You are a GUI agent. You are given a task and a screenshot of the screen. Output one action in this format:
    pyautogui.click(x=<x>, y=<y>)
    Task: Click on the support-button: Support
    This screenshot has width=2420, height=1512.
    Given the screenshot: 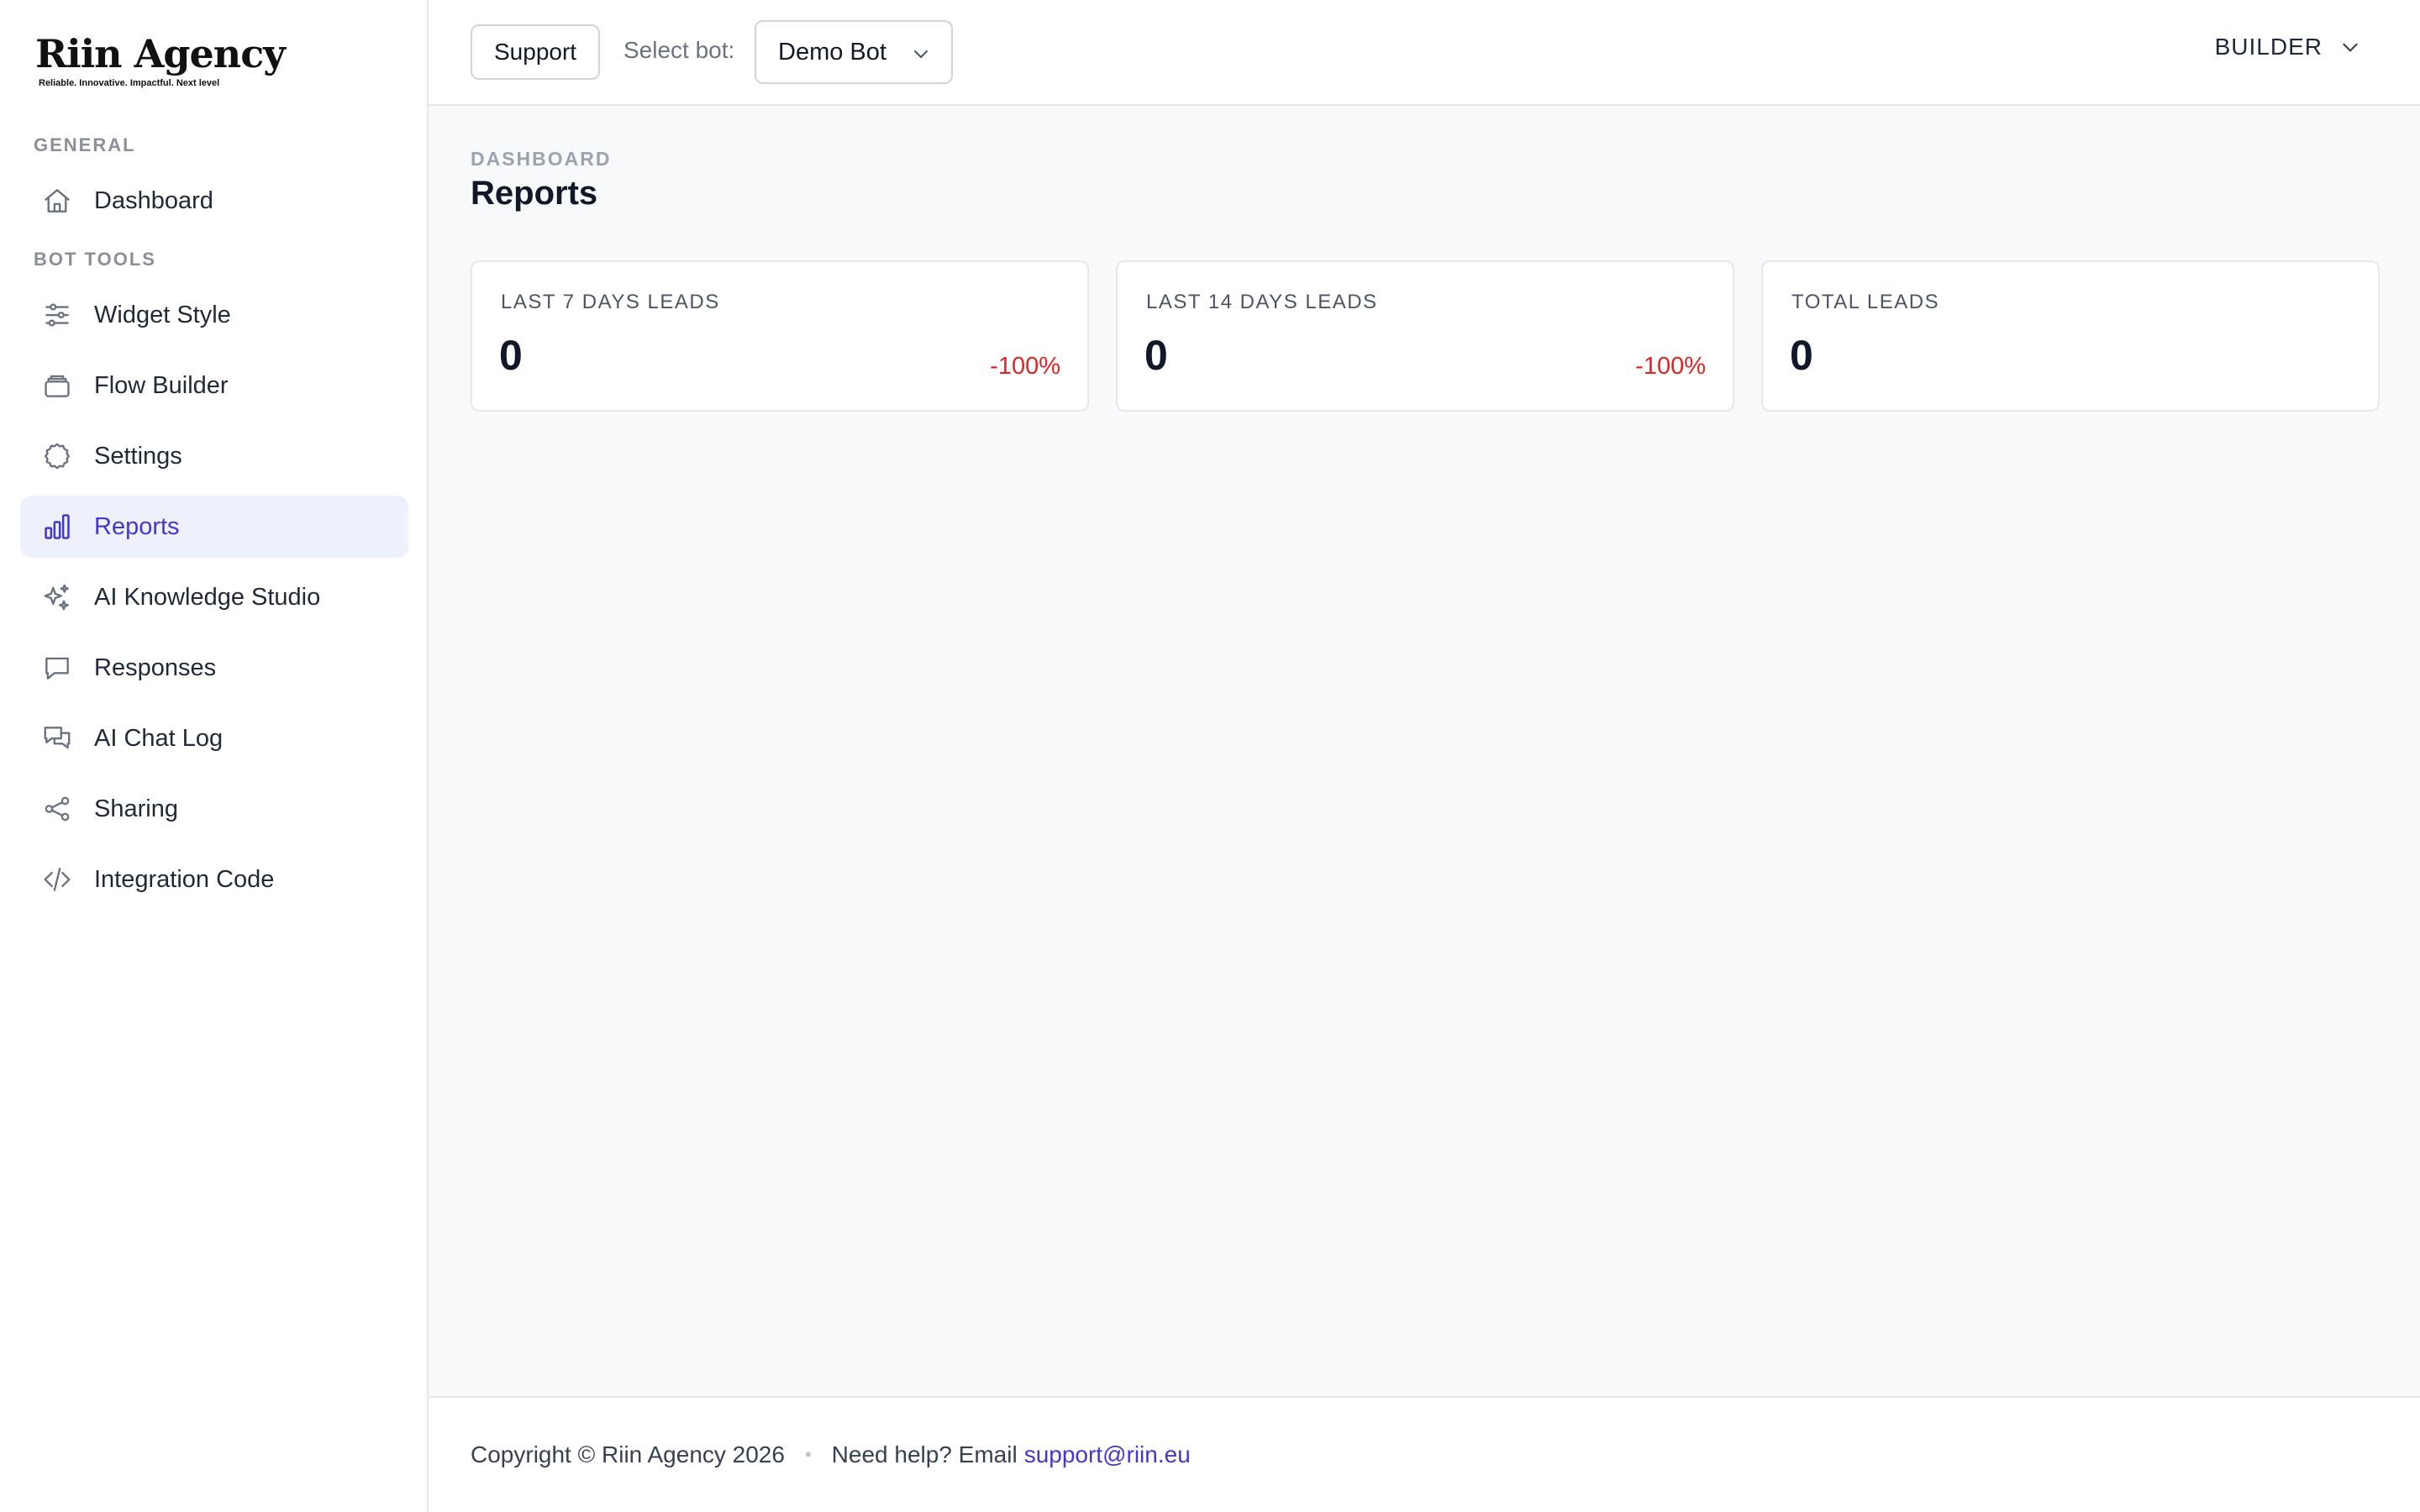 What is the action you would take?
    pyautogui.click(x=536, y=52)
    